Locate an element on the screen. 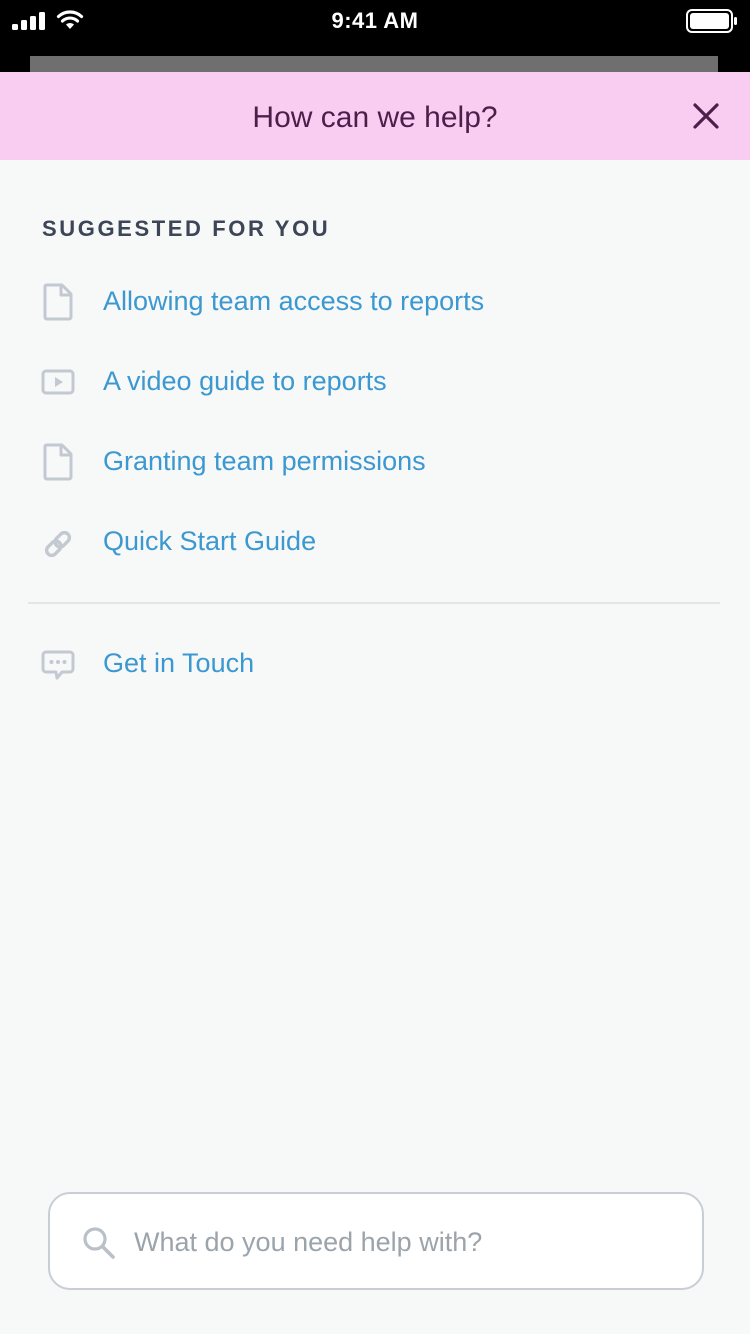  section-heading: SUGGESTED FOR YOU is located at coordinates (186, 228).